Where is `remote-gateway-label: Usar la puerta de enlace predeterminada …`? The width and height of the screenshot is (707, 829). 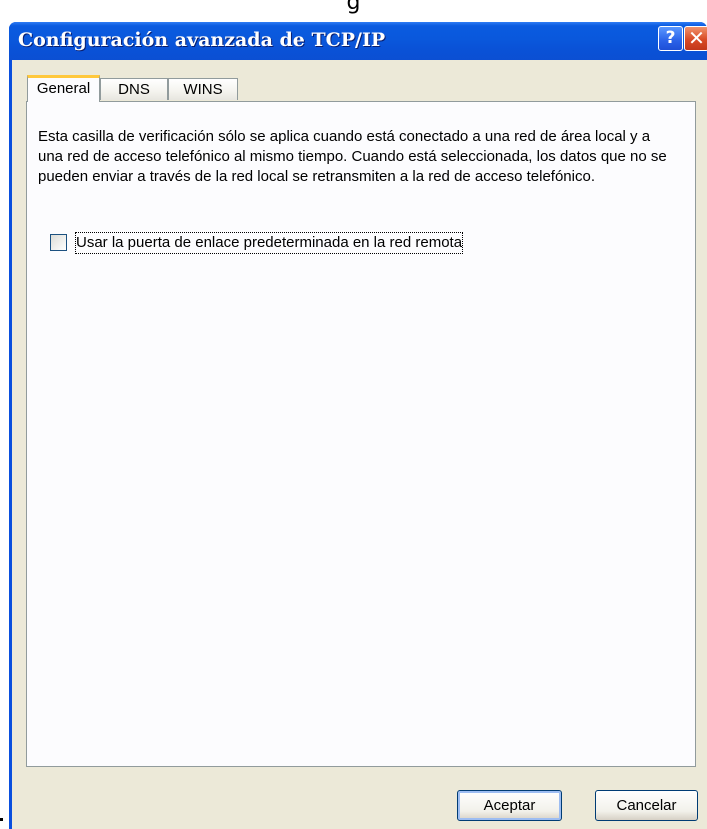 remote-gateway-label: Usar la puerta de enlace predeterminada … is located at coordinates (269, 243).